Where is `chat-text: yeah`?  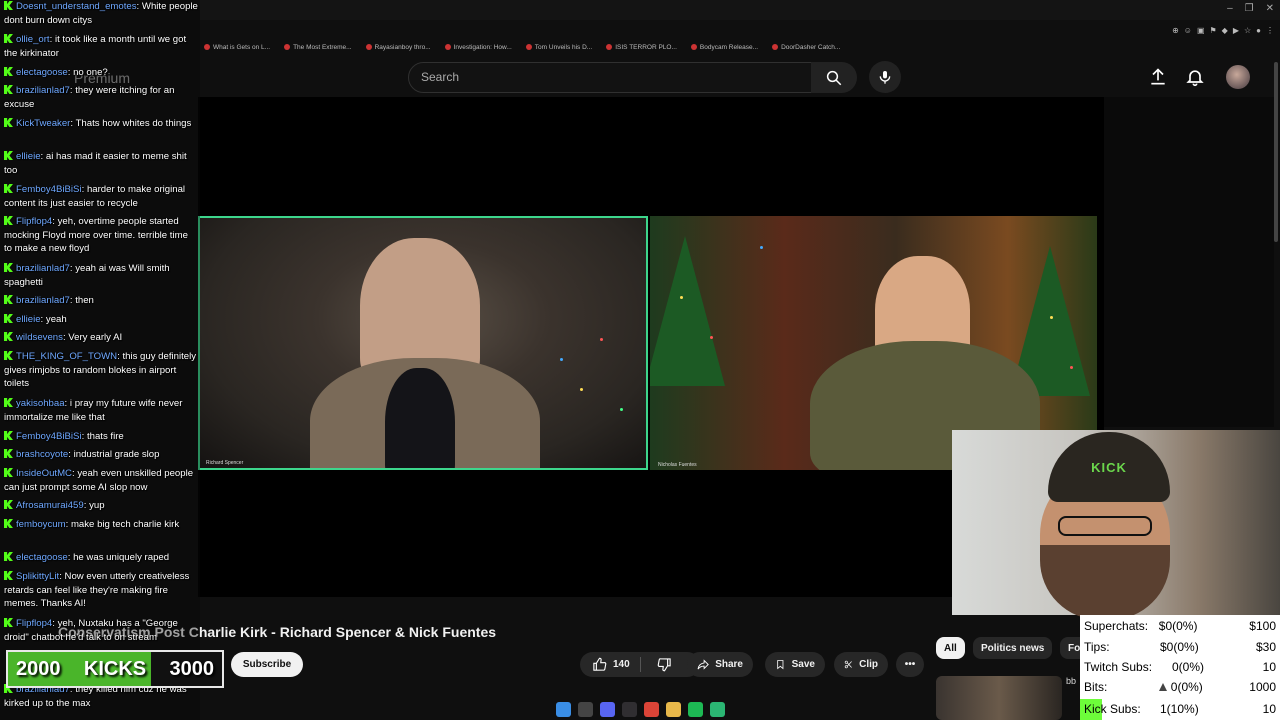 chat-text: yeah is located at coordinates (56, 319).